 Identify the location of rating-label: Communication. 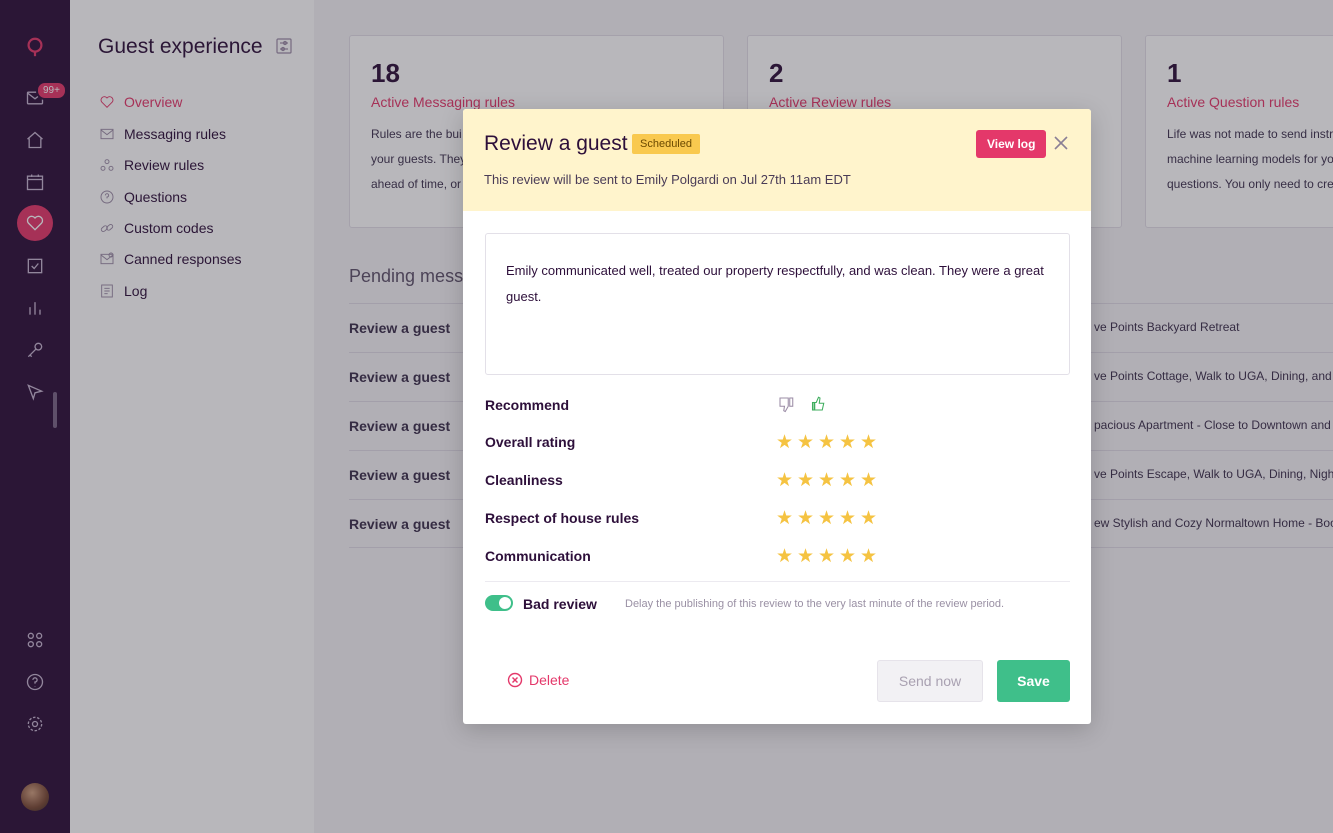
(538, 556).